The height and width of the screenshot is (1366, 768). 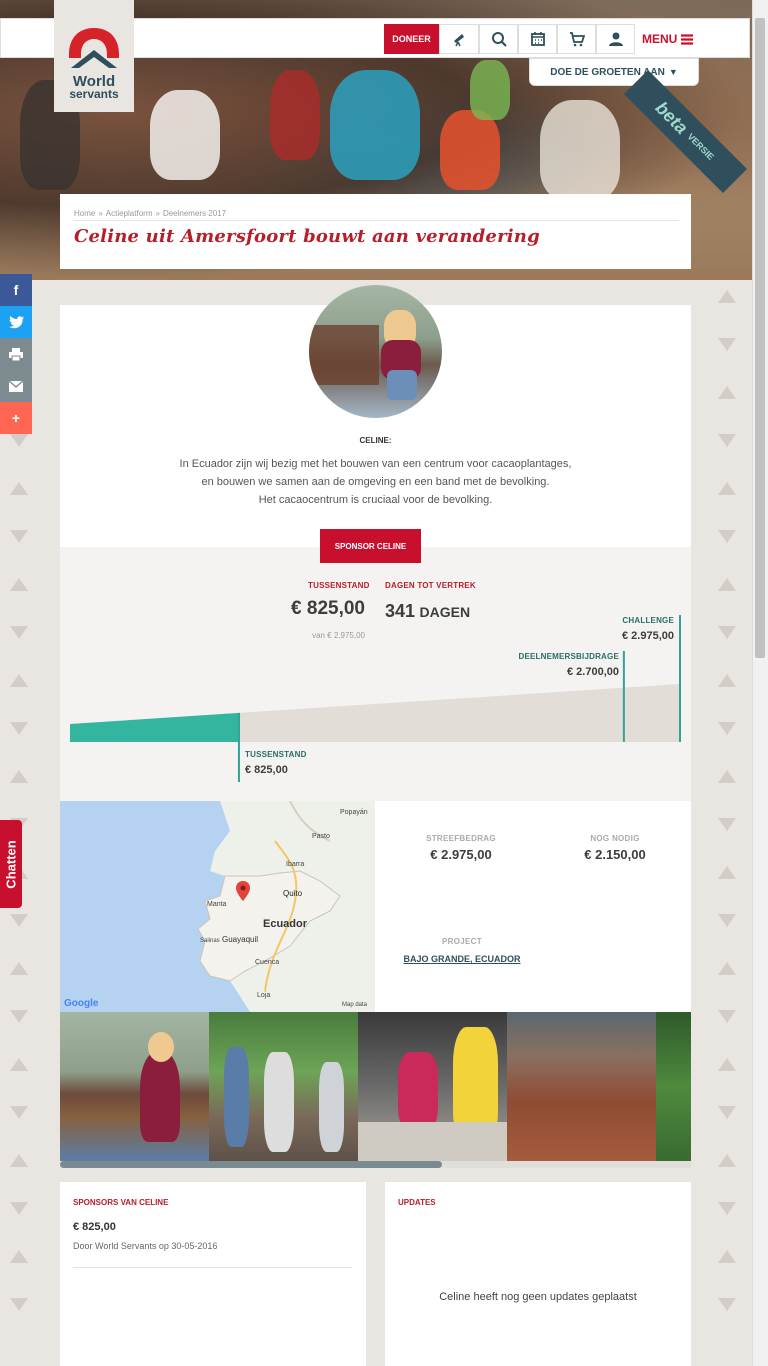 I want to click on updates-title: UPDATES, so click(x=417, y=1202).